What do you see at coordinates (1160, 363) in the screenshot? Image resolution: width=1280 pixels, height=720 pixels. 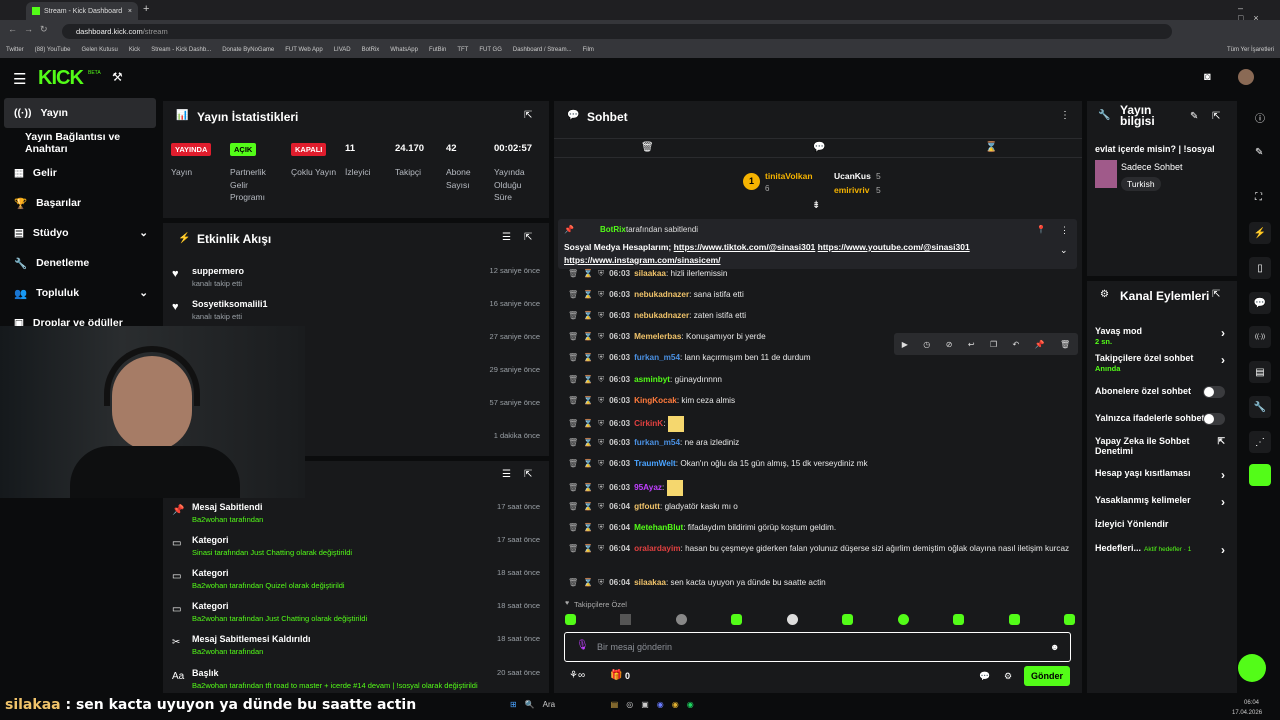 I see `channel-action: Takipçilere özel sohbet Anında ›` at bounding box center [1160, 363].